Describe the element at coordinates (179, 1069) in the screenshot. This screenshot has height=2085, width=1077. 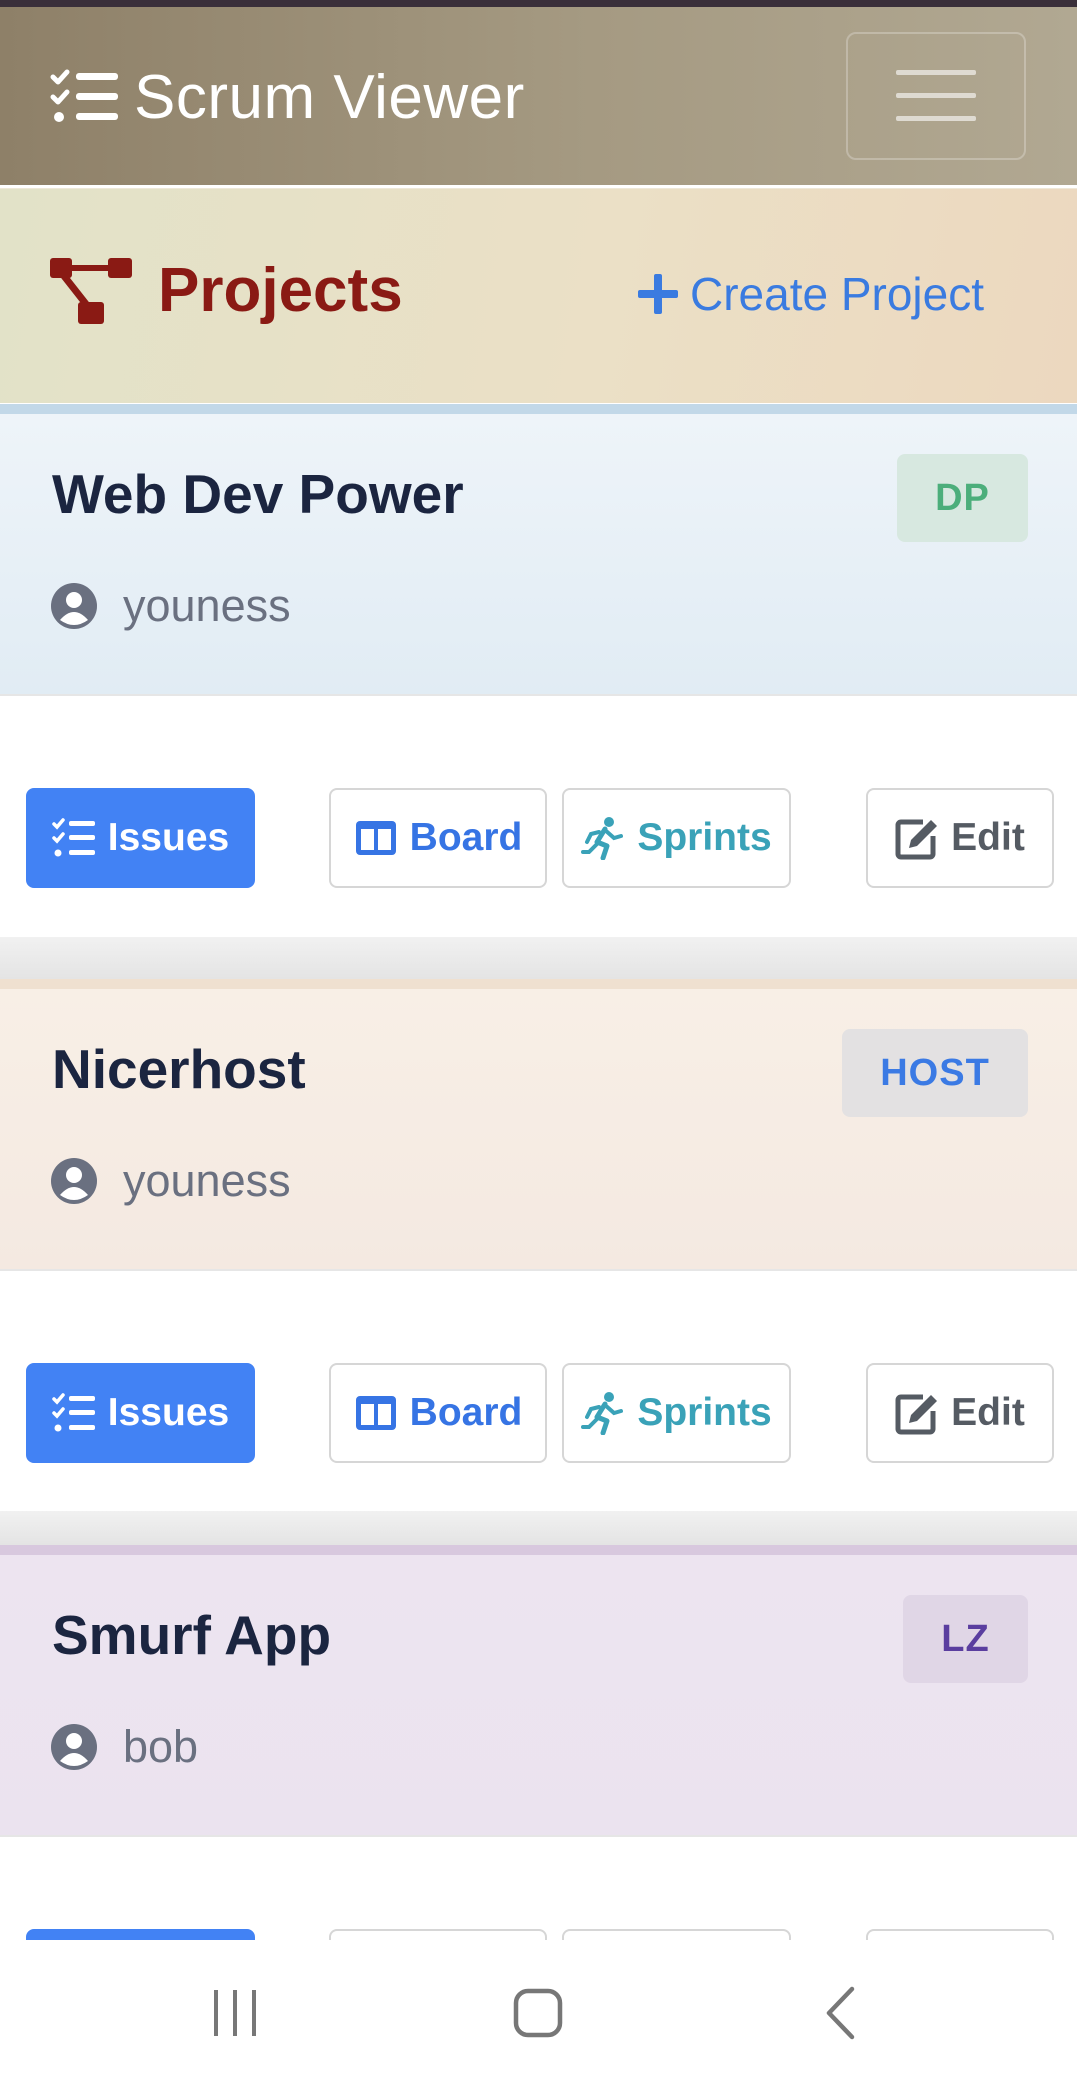
I see `project-name: Nicerhost` at that location.